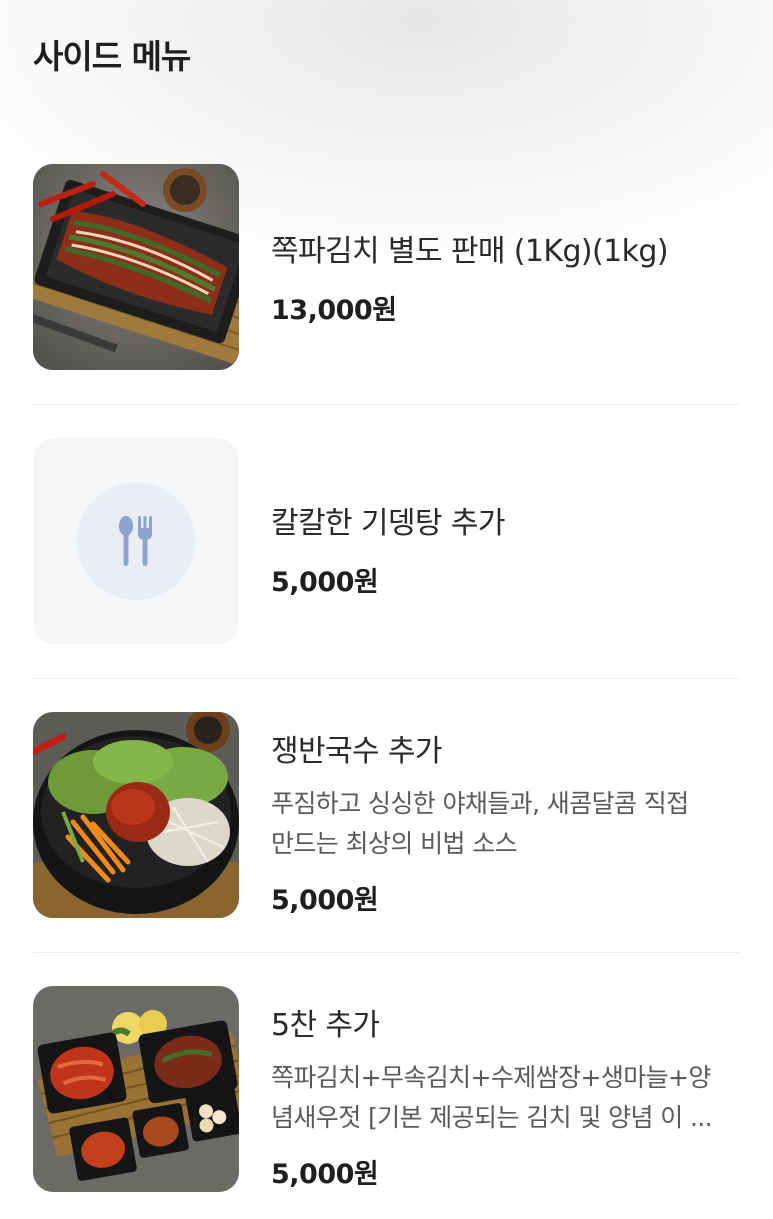 The height and width of the screenshot is (1219, 773). What do you see at coordinates (388, 523) in the screenshot?
I see `item-name: 칼칼한 기뎅탕 추가` at bounding box center [388, 523].